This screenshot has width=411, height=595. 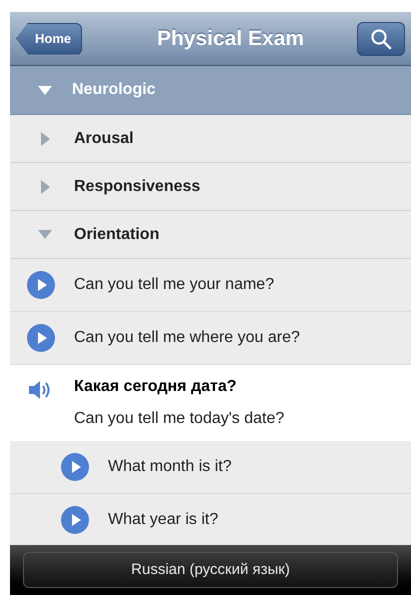 What do you see at coordinates (163, 520) in the screenshot?
I see `phrase-text: What year is it?` at bounding box center [163, 520].